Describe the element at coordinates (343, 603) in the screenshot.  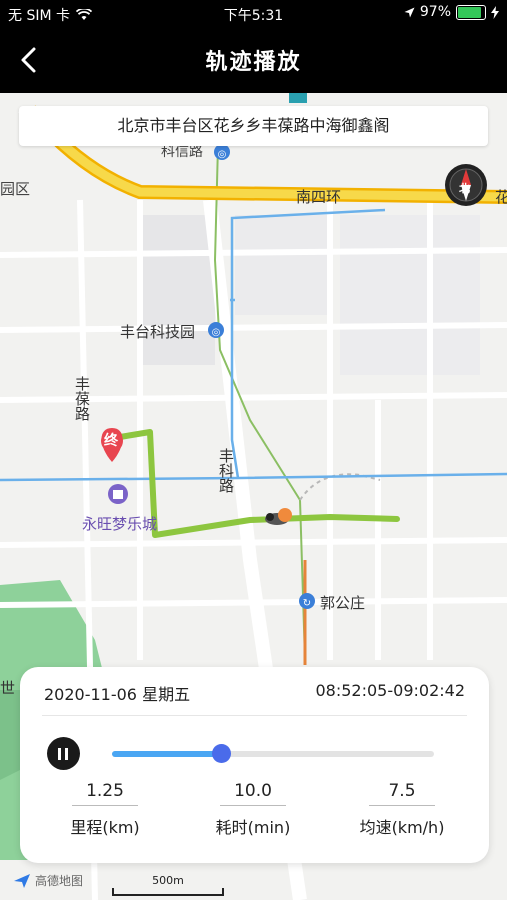
I see `map-label-station: 郭公庄` at that location.